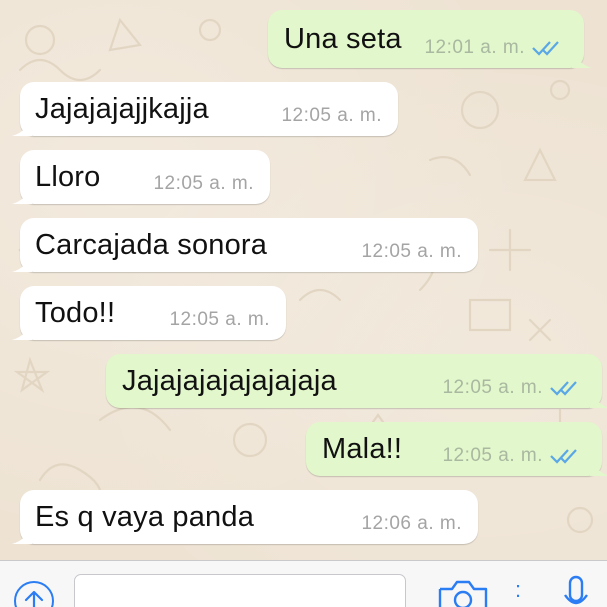  I want to click on message-bubble-incoming: Jajajajajjkajja 12:05 a. m., so click(205, 109).